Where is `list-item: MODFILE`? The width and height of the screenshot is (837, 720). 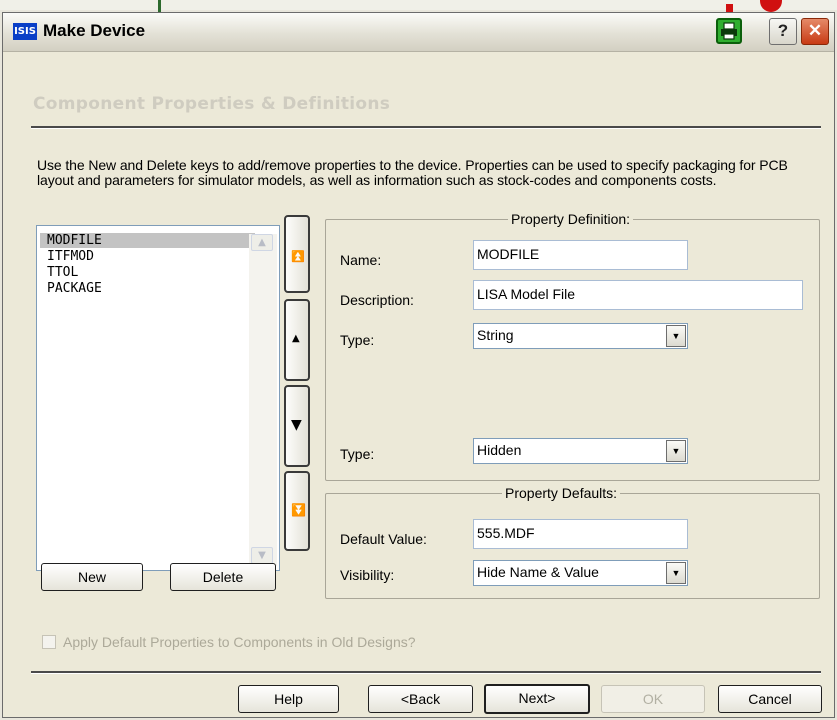
list-item: MODFILE is located at coordinates (147, 240).